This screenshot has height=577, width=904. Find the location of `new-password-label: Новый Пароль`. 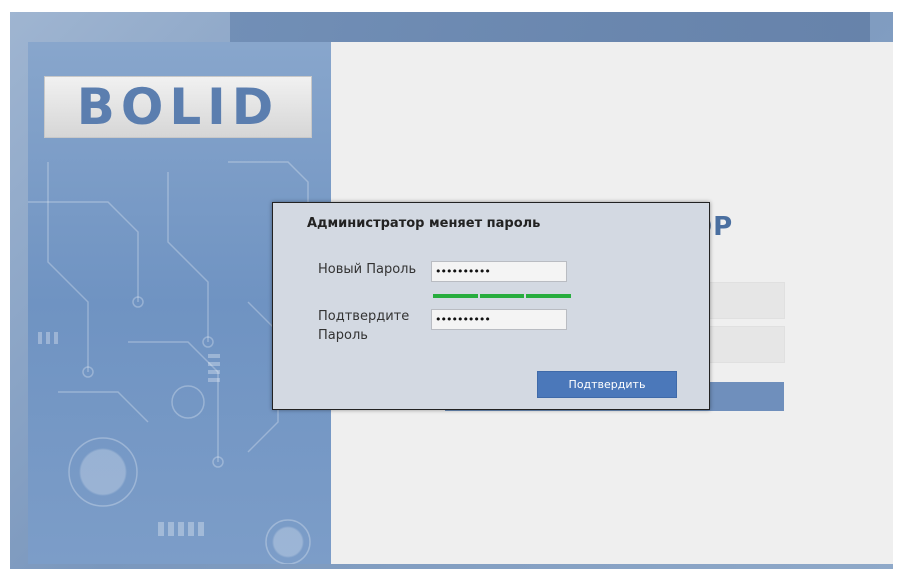

new-password-label: Новый Пароль is located at coordinates (367, 269).